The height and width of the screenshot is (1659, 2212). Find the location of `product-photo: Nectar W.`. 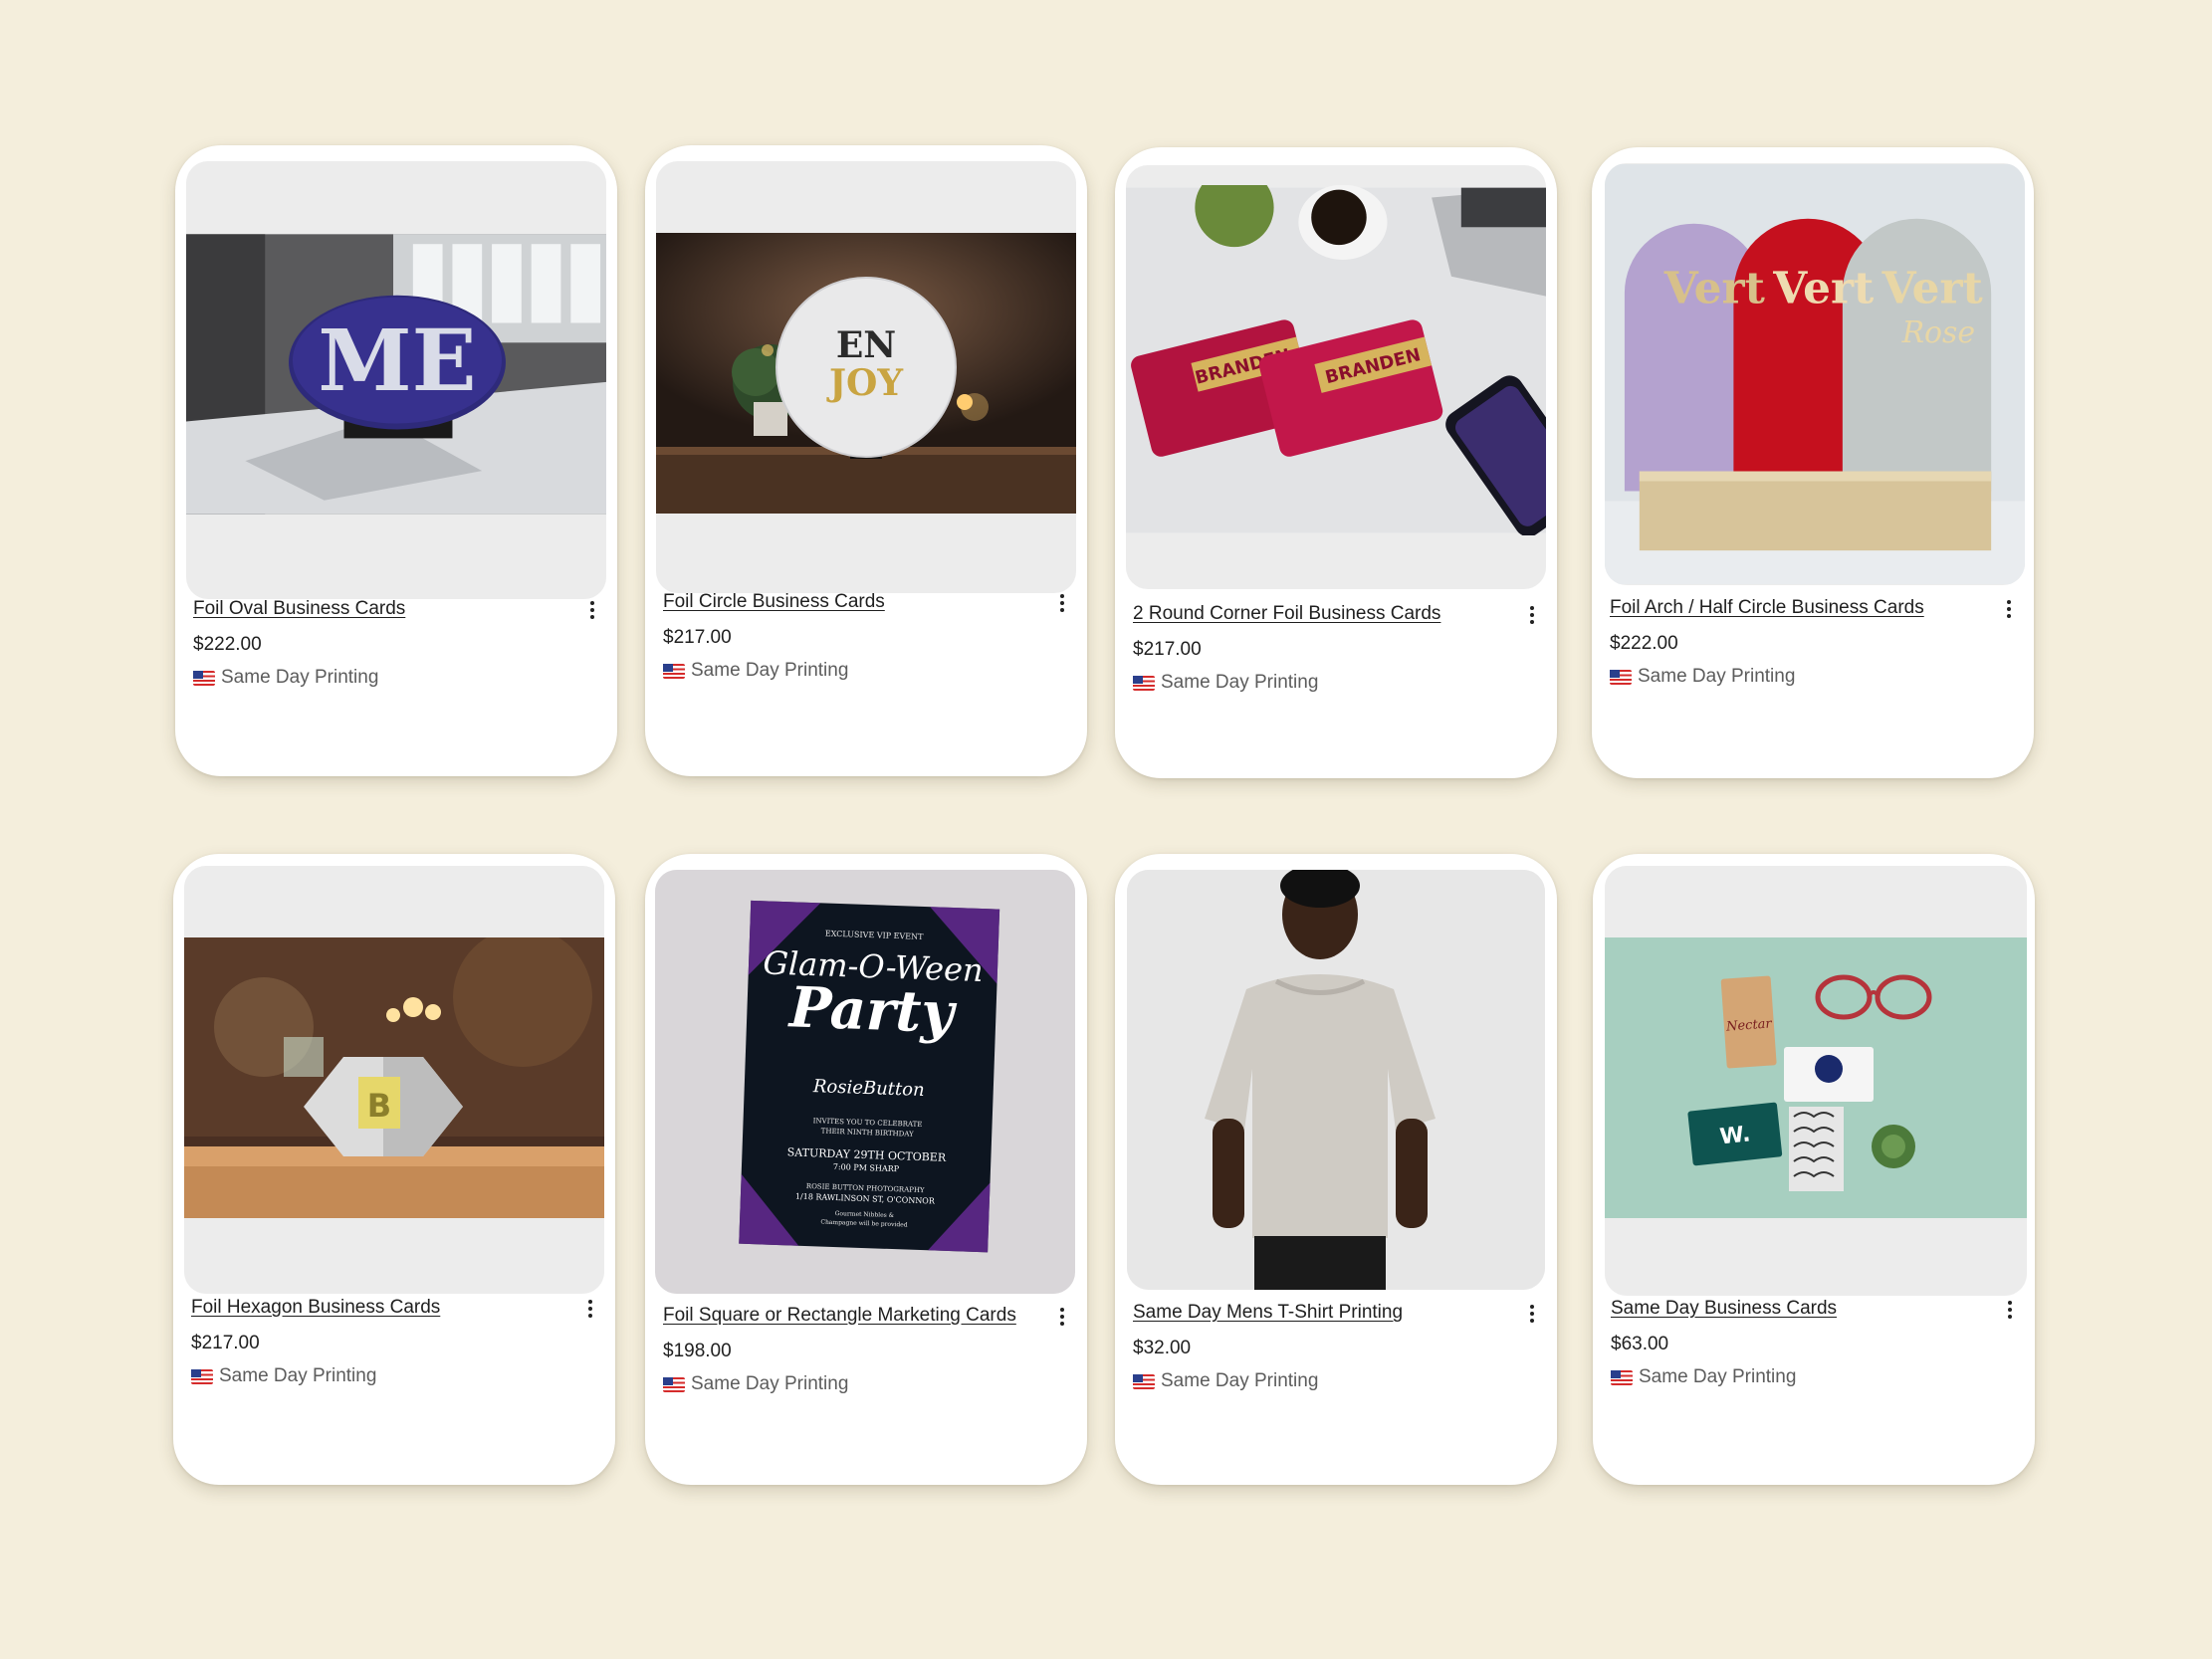

product-photo: Nectar W. is located at coordinates (1816, 1077).